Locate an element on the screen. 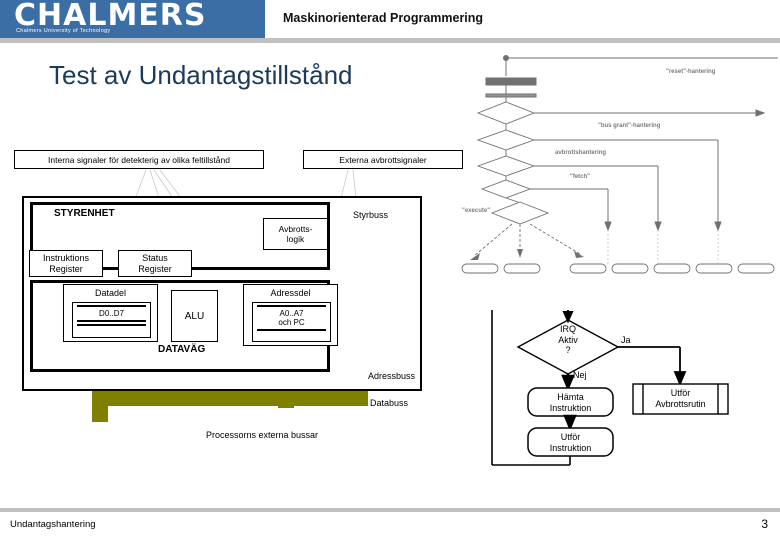  address-range-line2: och PC is located at coordinates (291, 322).